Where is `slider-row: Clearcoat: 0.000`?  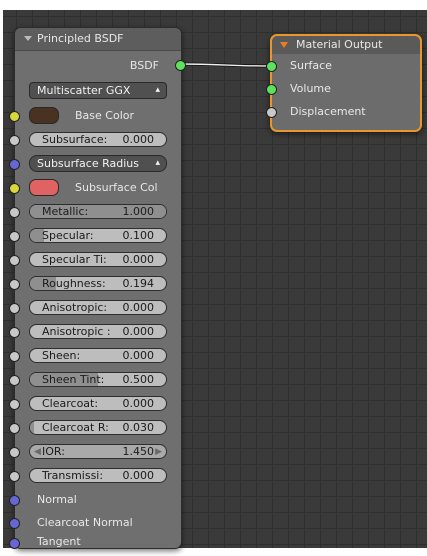 slider-row: Clearcoat: 0.000 is located at coordinates (95, 404).